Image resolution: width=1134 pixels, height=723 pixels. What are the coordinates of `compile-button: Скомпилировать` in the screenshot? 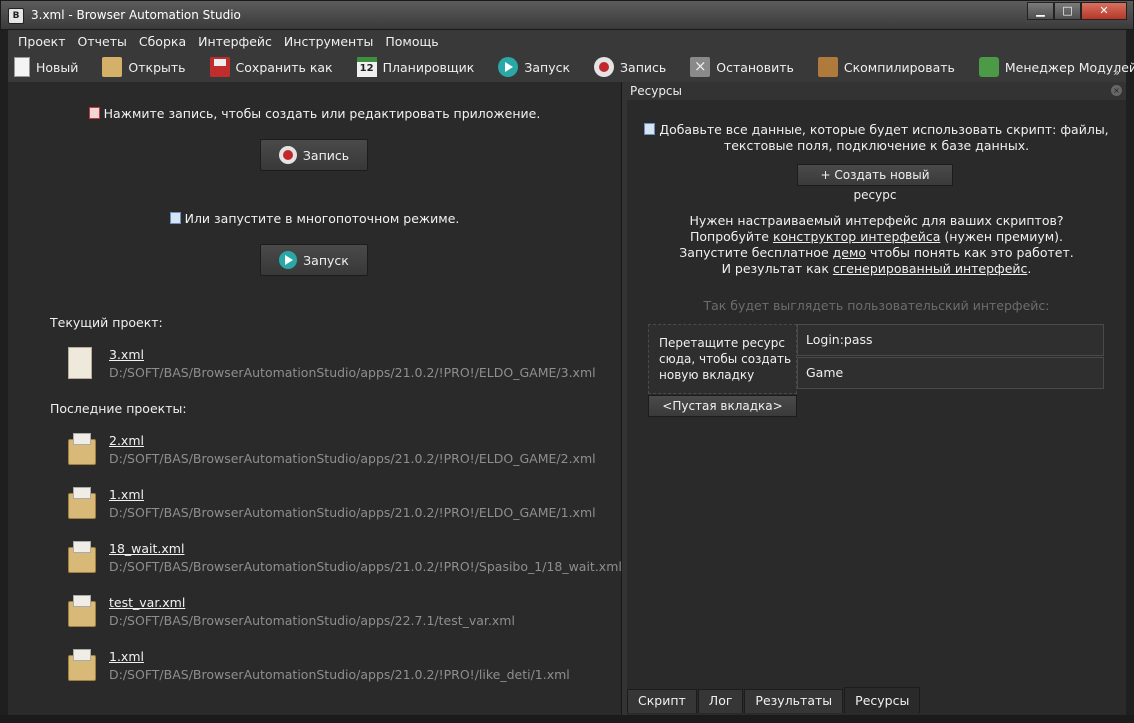 It's located at (886, 67).